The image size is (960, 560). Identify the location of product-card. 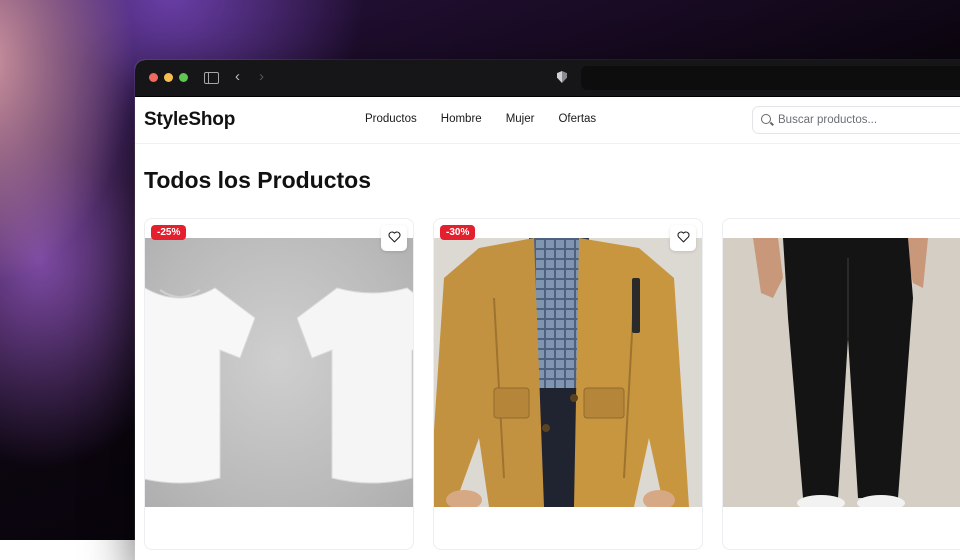
(841, 384).